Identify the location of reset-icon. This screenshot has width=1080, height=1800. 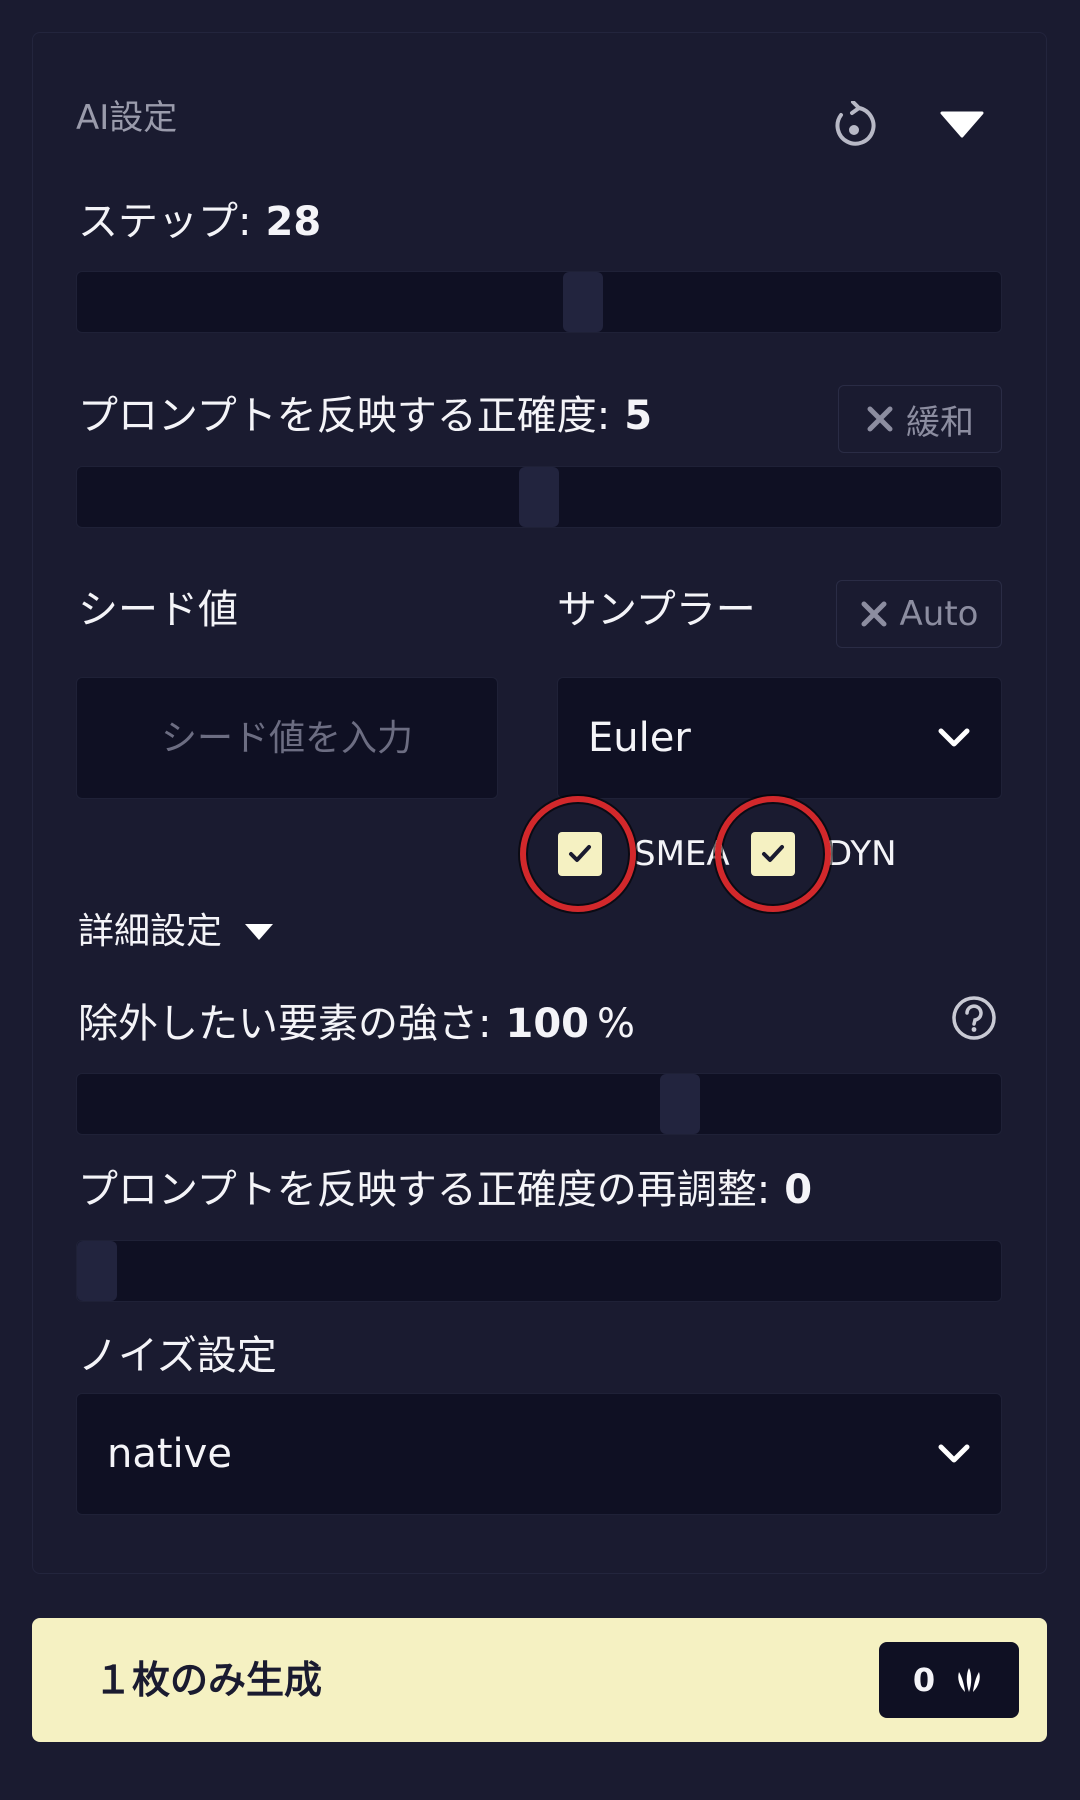
(855, 123).